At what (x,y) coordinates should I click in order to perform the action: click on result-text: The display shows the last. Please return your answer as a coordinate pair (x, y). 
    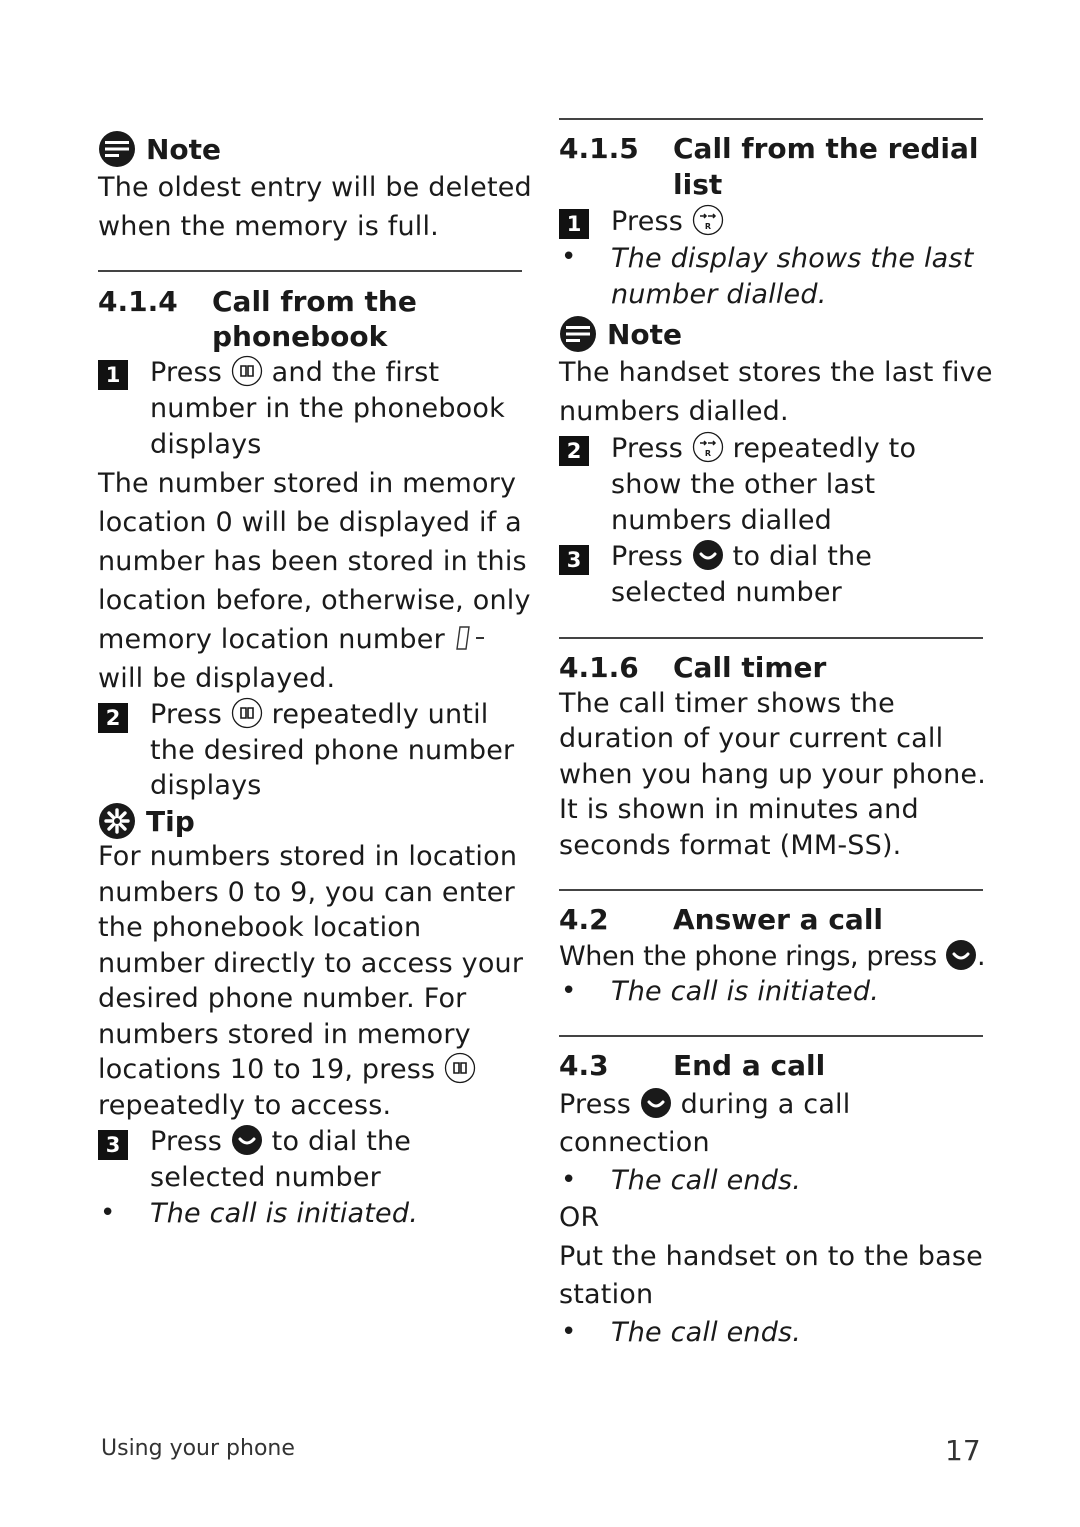
    Looking at the image, I should click on (792, 258).